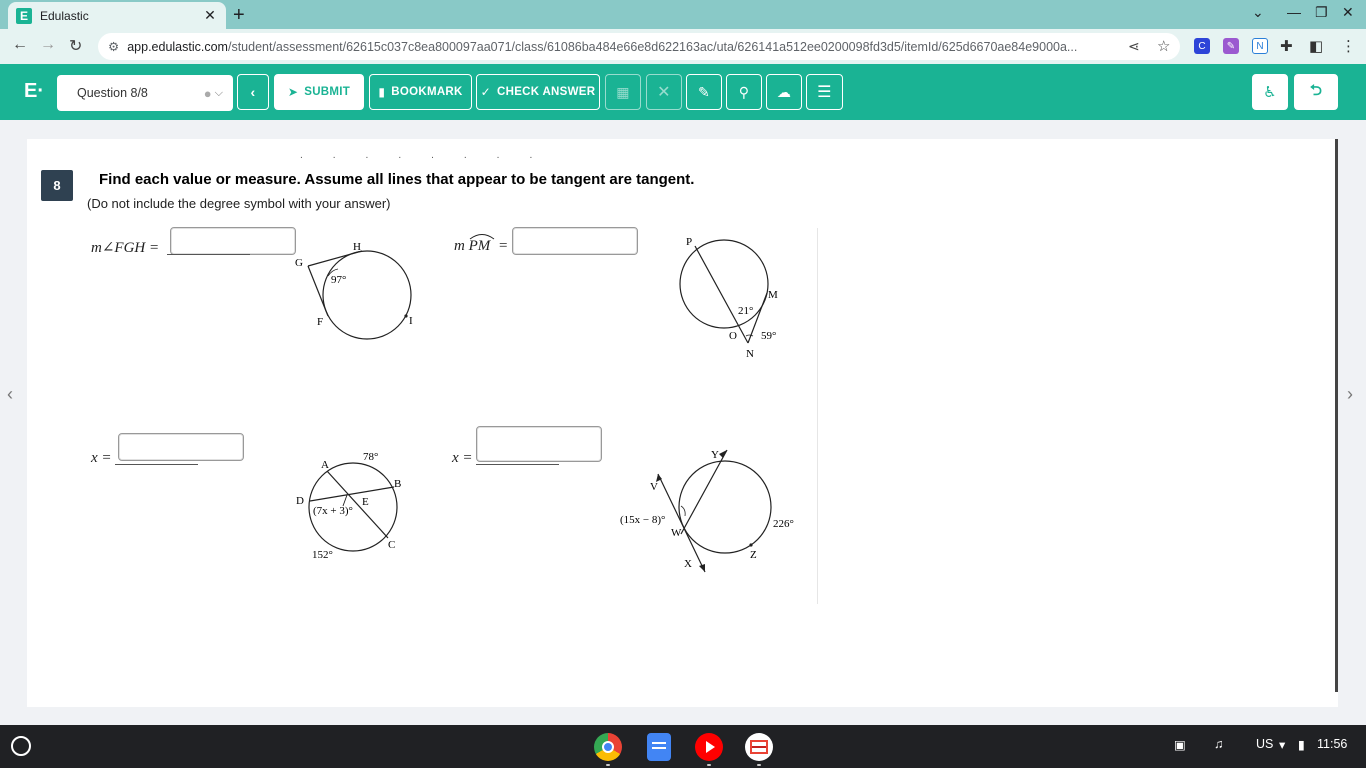 This screenshot has height=768, width=1366. Describe the element at coordinates (24, 15) in the screenshot. I see `edulastic-favicon-icon: E` at that location.